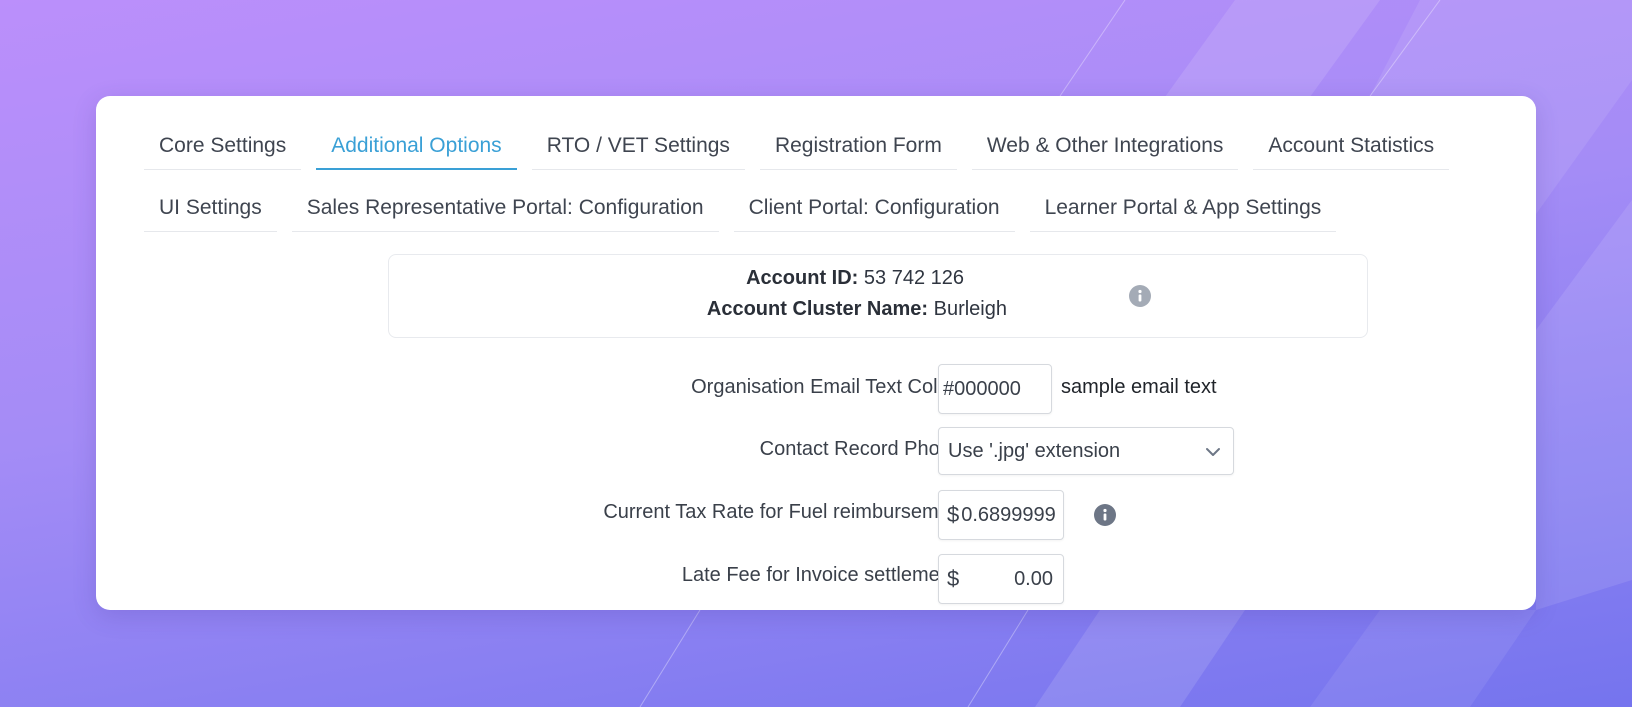  I want to click on tab-client-portal-config: Client Portal: Configuration, so click(874, 210).